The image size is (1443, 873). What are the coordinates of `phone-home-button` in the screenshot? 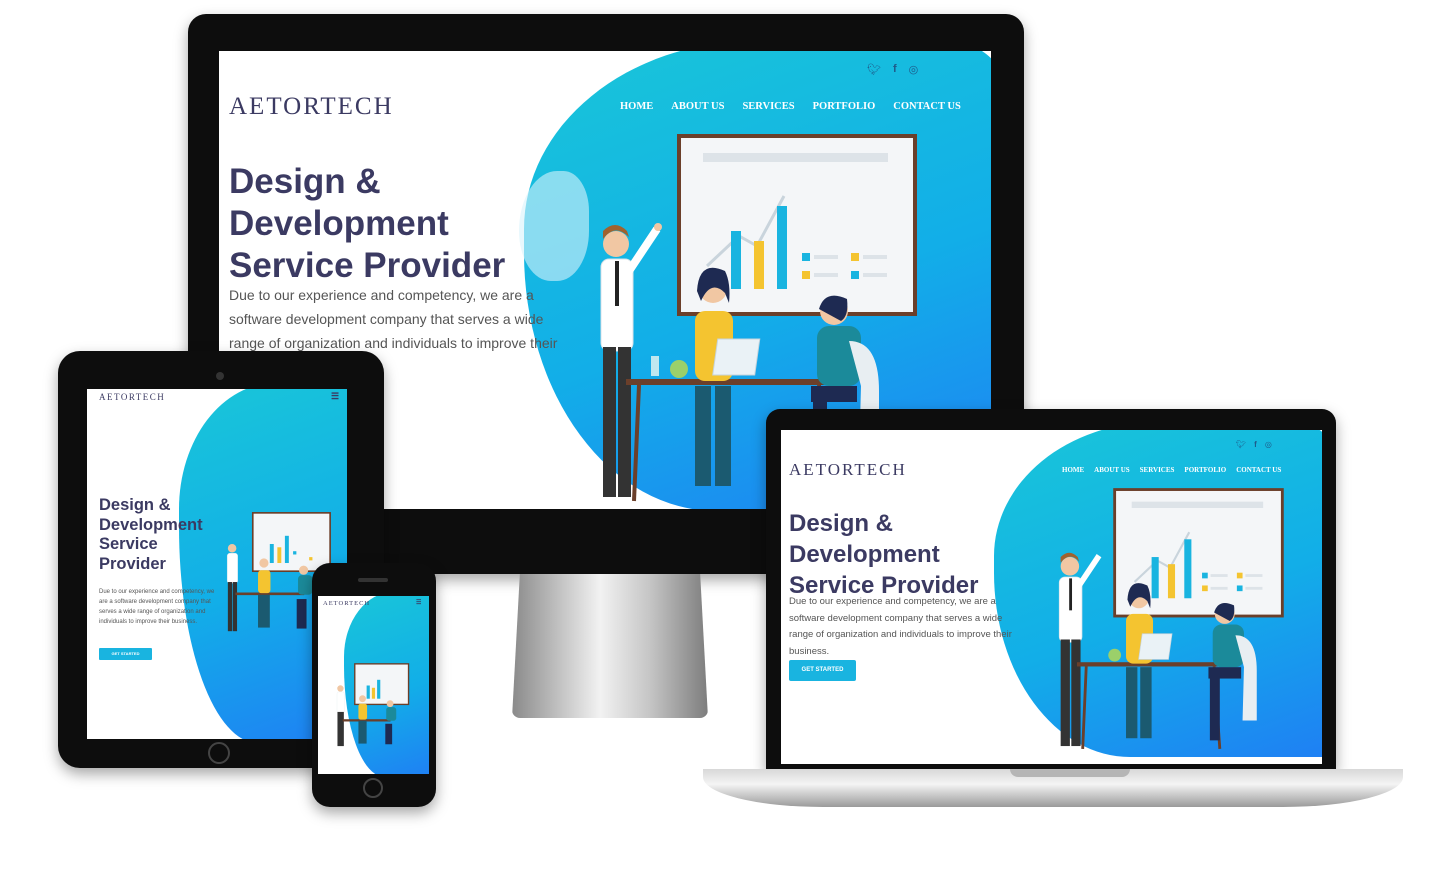 It's located at (373, 788).